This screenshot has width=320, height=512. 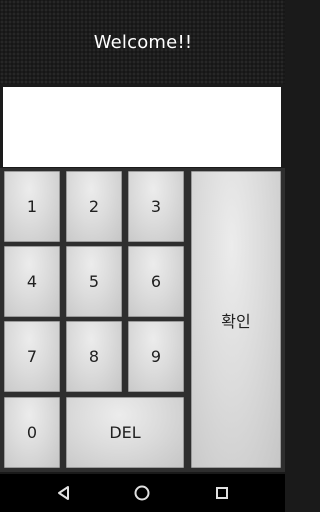 What do you see at coordinates (94, 281) in the screenshot?
I see `key-5-button: 5` at bounding box center [94, 281].